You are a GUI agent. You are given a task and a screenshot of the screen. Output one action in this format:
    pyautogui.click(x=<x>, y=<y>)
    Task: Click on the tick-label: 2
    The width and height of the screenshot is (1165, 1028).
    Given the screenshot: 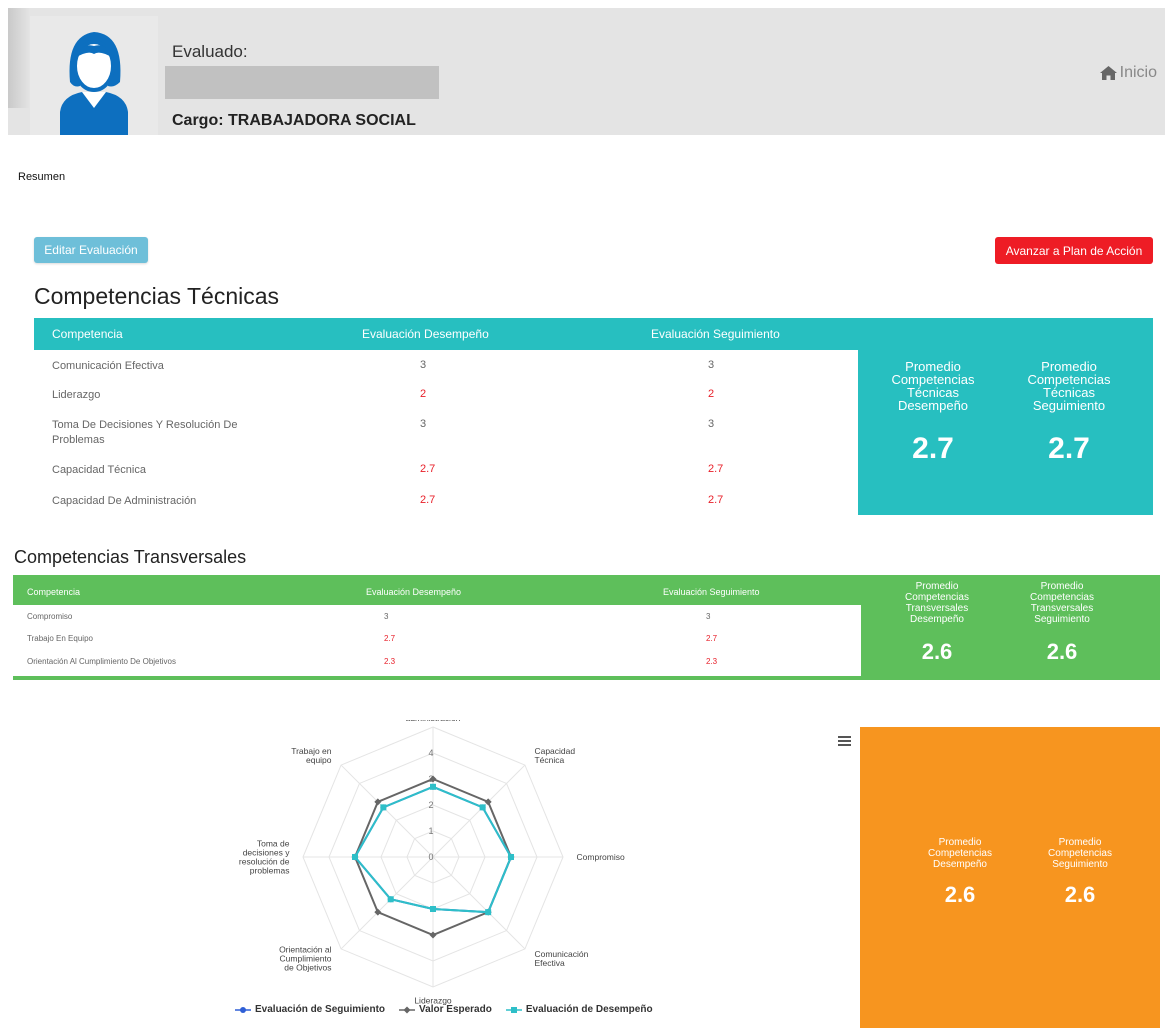 What is the action you would take?
    pyautogui.click(x=430, y=805)
    